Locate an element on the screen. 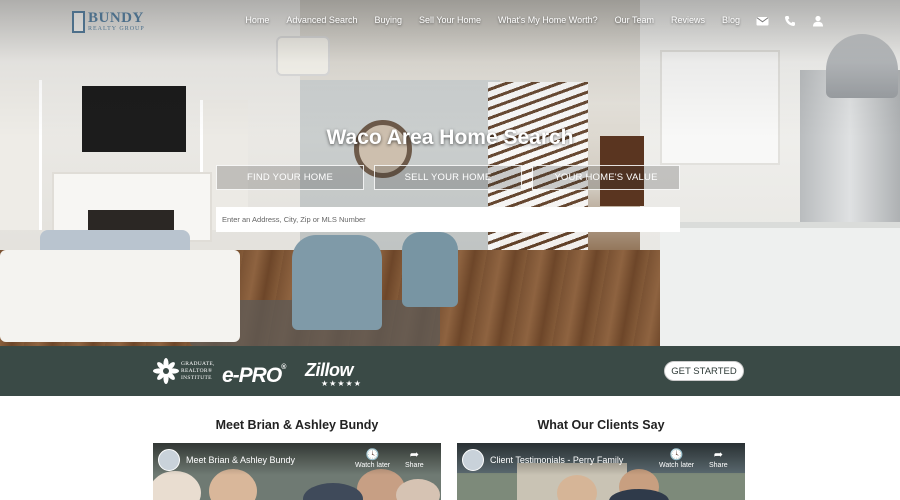 Image resolution: width=900 pixels, height=500 pixels. video-title: Meet Brian & Ashley Bundy is located at coordinates (240, 460).